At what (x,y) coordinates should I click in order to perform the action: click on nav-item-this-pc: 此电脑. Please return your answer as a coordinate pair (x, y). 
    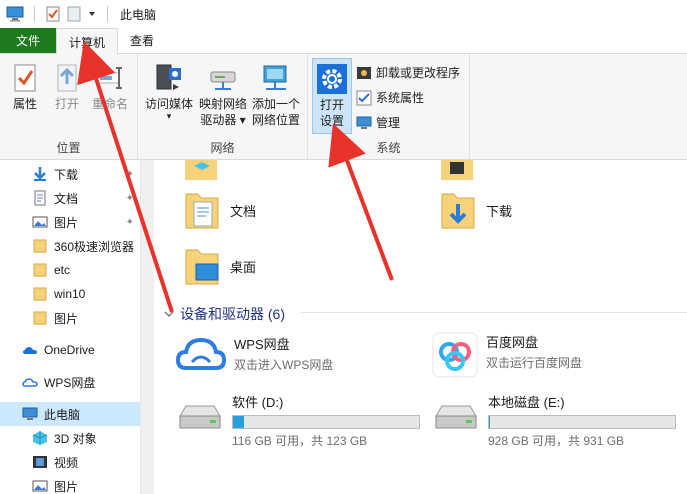
    Looking at the image, I should click on (70, 414).